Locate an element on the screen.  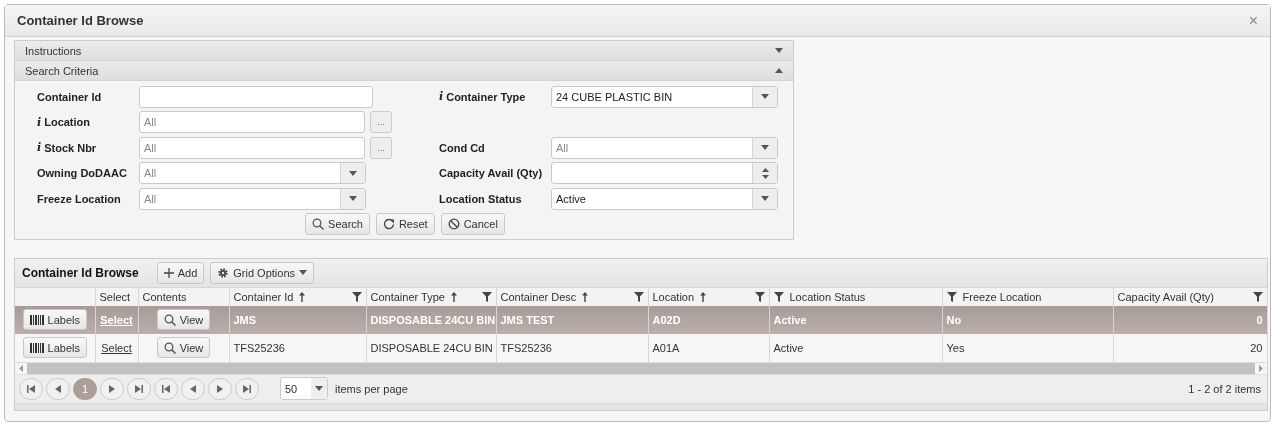
column-header: Container Type is located at coordinates (407, 296).